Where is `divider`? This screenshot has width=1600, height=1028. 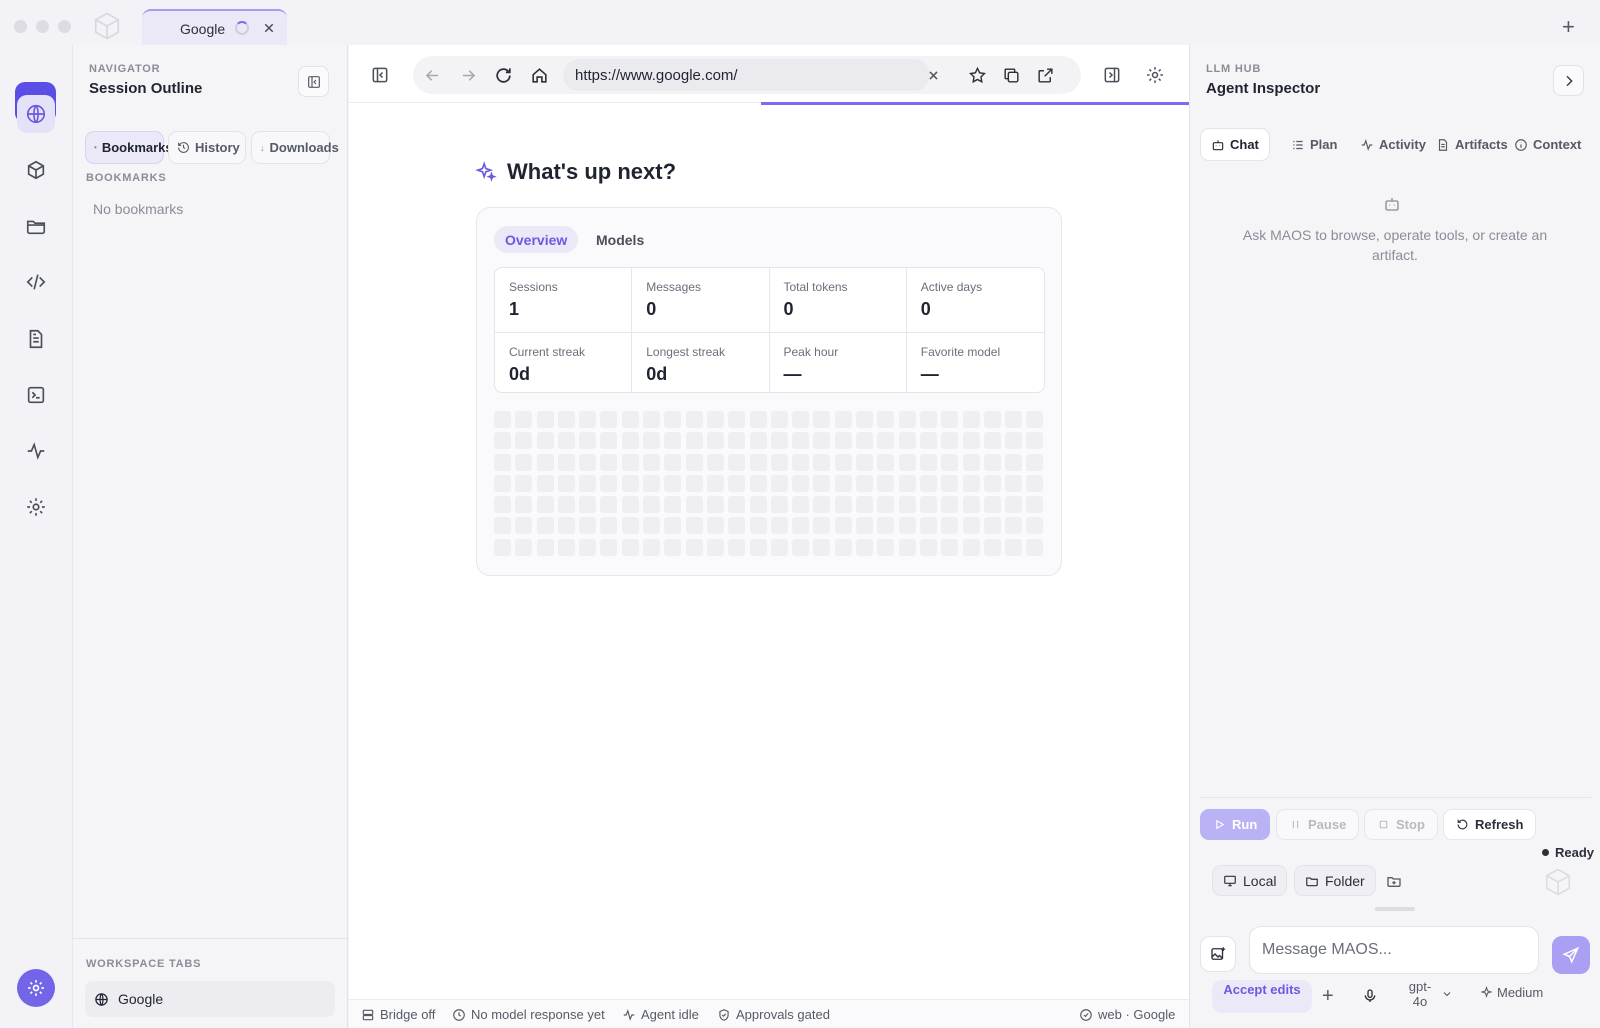
divider is located at coordinates (211, 938).